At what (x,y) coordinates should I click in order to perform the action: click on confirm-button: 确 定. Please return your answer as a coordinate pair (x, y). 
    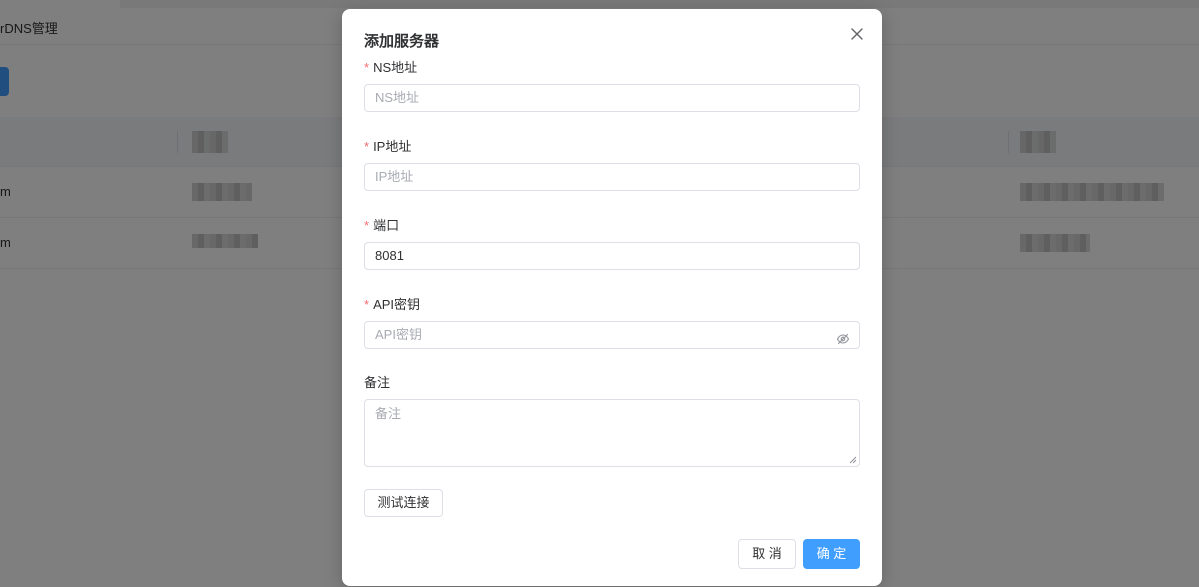
    Looking at the image, I should click on (831, 554).